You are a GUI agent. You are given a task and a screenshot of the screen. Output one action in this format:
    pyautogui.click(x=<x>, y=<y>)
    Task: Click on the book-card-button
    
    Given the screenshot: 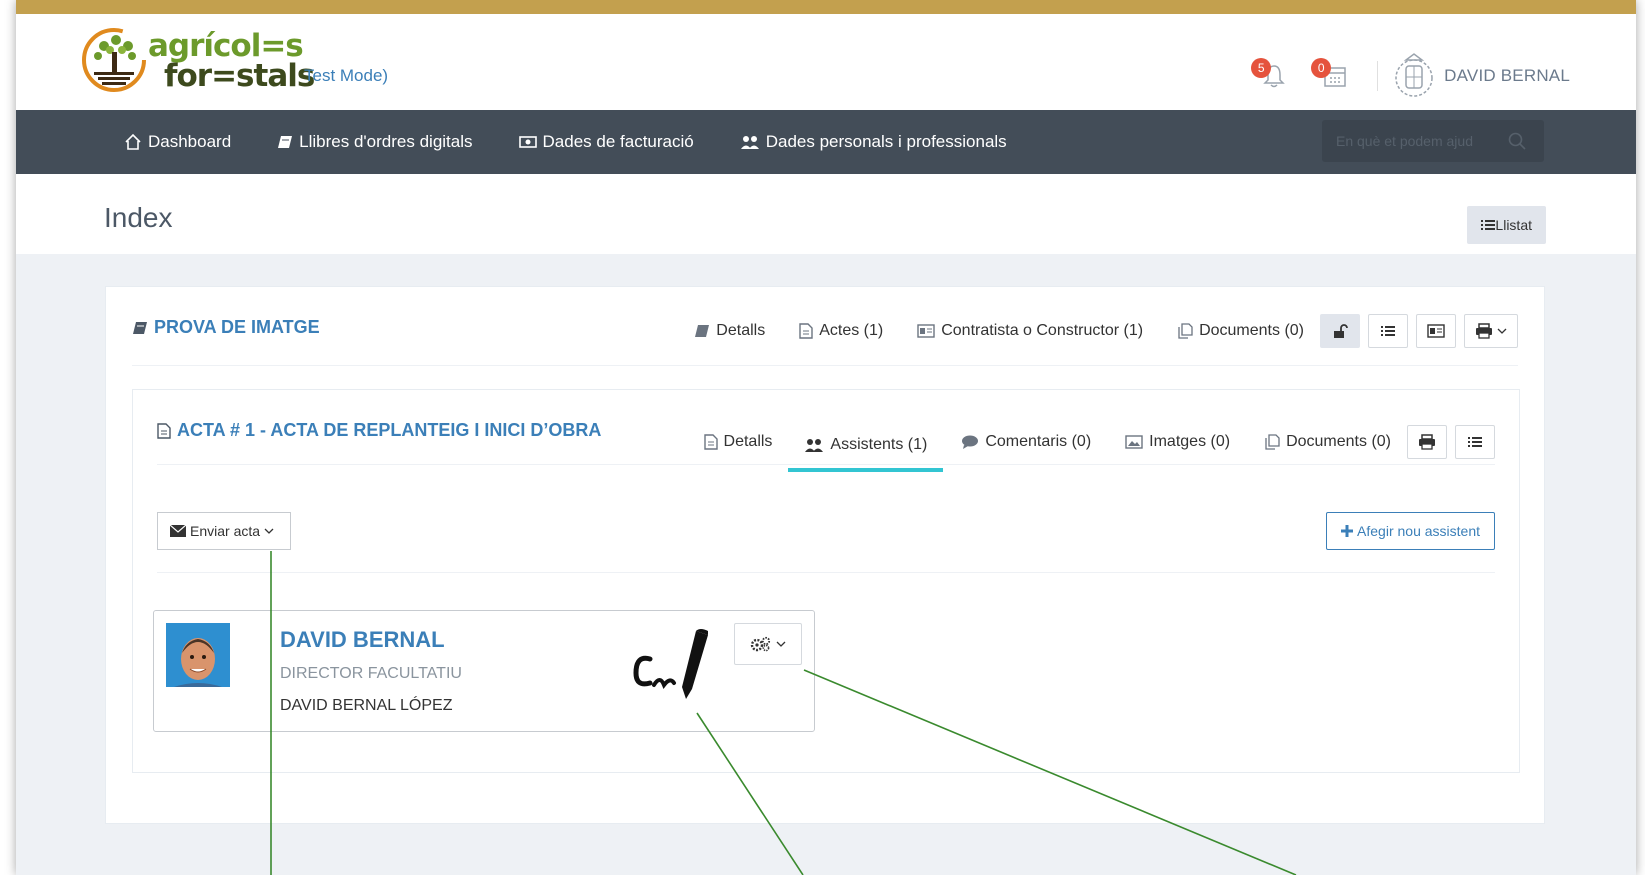 What is the action you would take?
    pyautogui.click(x=1436, y=331)
    